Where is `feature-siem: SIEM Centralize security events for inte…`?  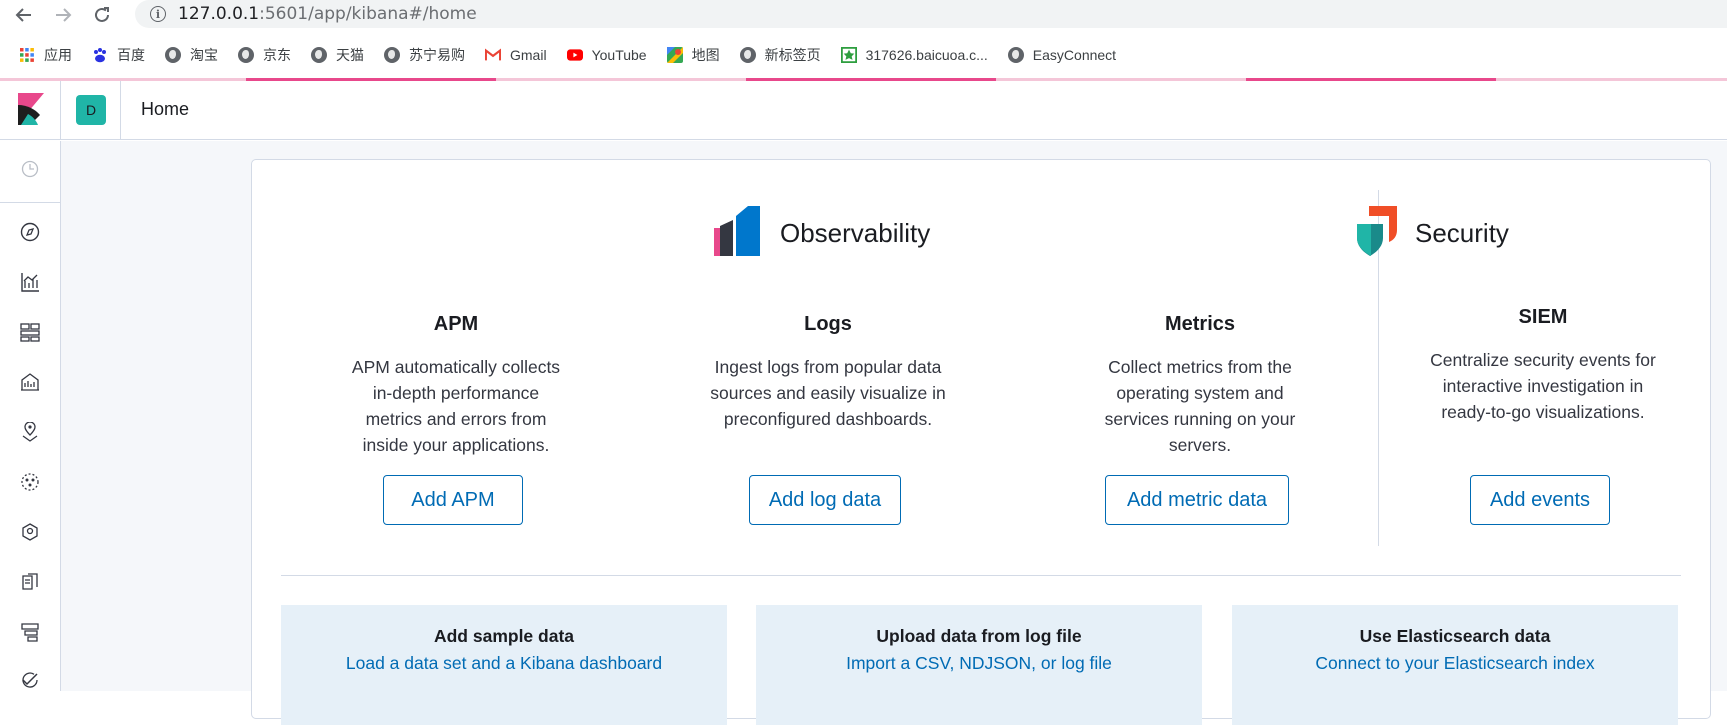
feature-siem: SIEM Centralize security events for inte… is located at coordinates (1543, 365).